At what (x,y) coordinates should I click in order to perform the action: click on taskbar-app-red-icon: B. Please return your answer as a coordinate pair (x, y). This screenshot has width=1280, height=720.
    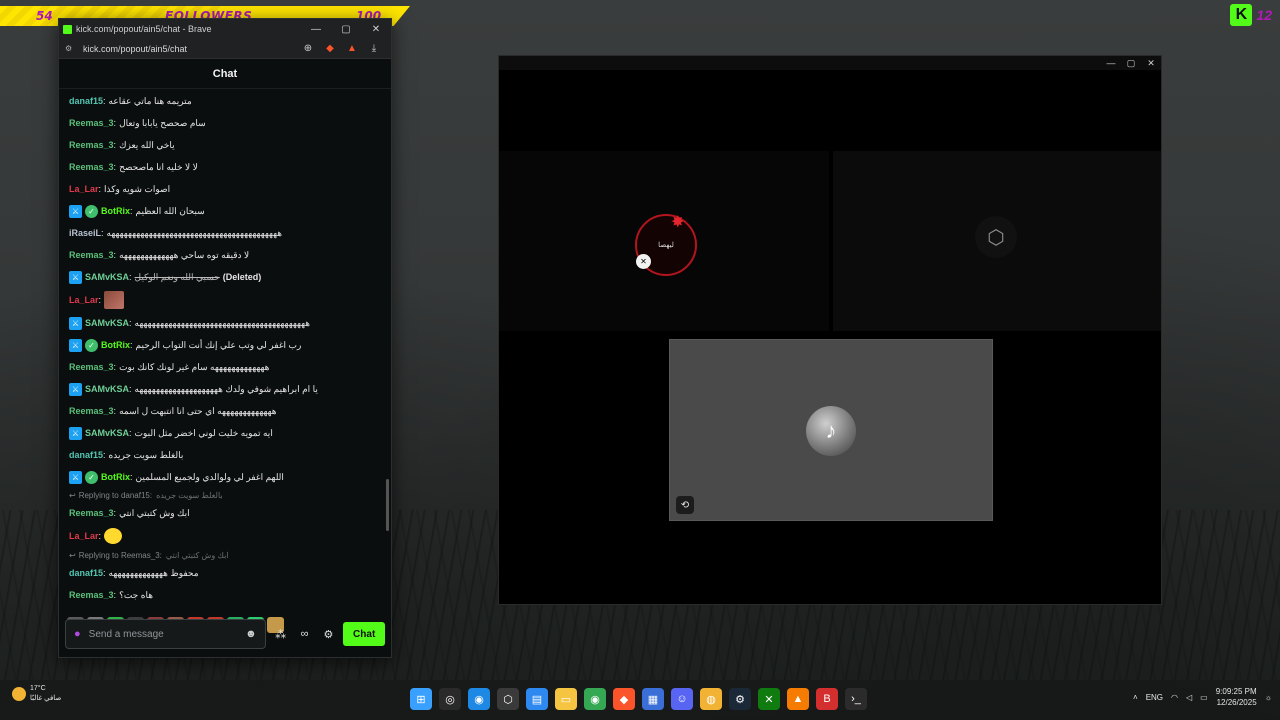
    Looking at the image, I should click on (827, 699).